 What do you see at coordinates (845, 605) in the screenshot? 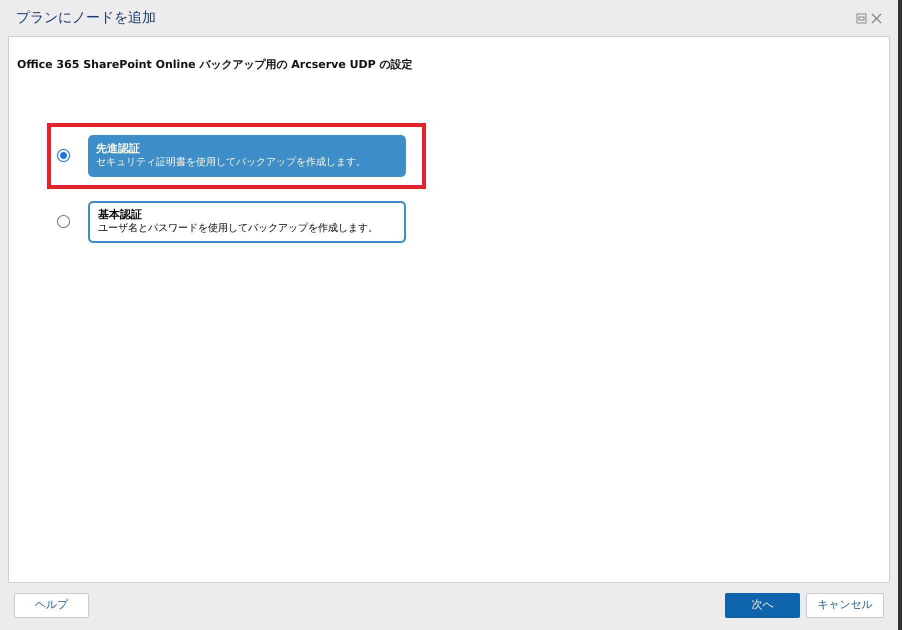
I see `cancel-button: キャンセル` at bounding box center [845, 605].